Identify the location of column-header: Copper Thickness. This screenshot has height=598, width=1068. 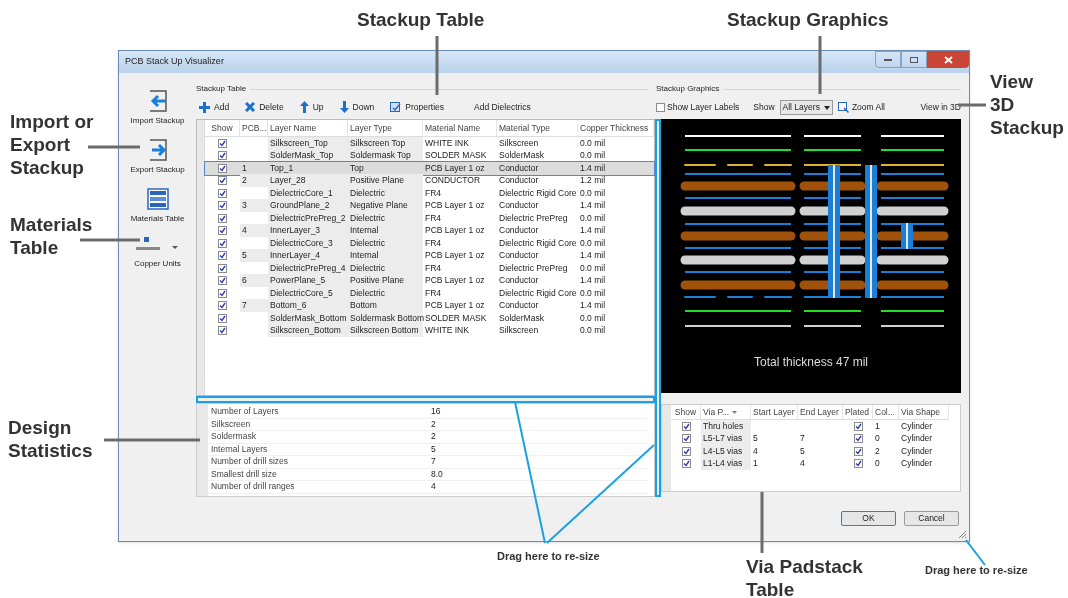
(616, 128).